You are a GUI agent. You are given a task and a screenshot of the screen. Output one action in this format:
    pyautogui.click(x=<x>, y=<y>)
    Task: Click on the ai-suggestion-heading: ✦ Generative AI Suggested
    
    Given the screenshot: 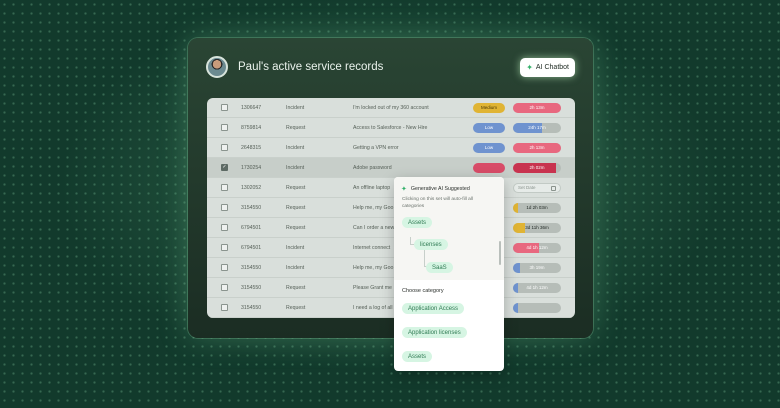 What is the action you would take?
    pyautogui.click(x=435, y=189)
    